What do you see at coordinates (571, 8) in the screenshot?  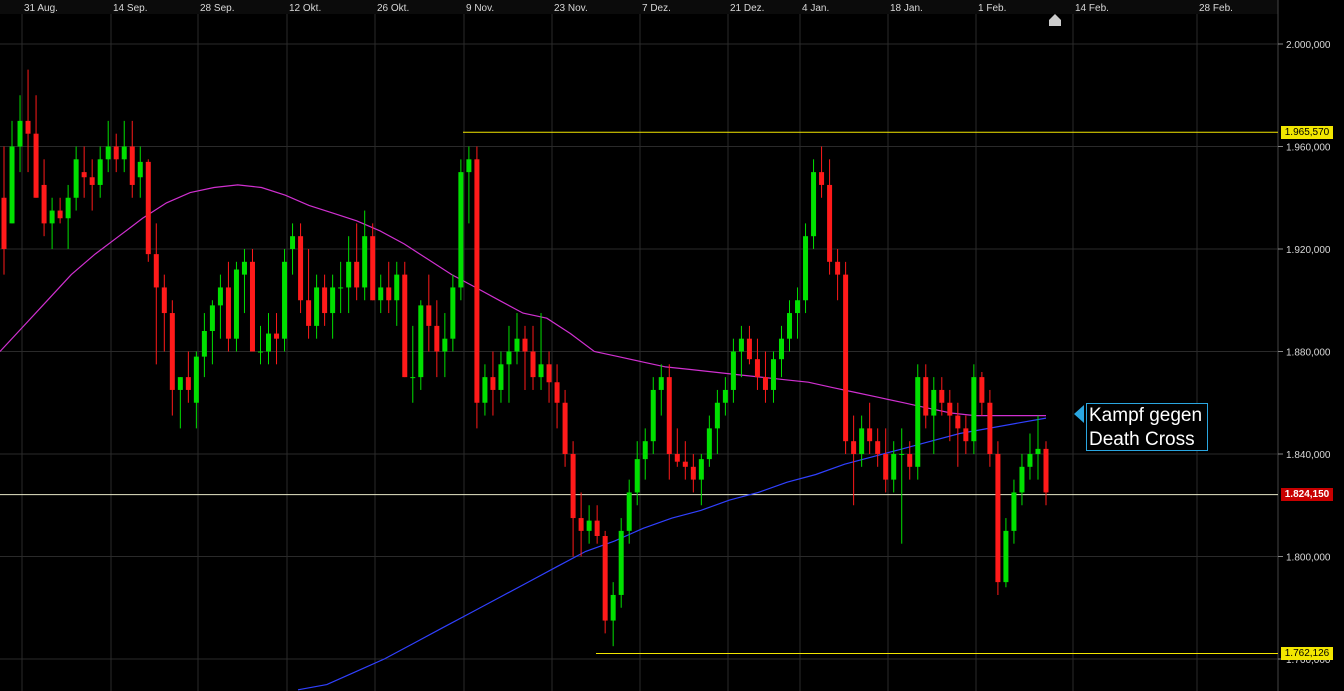 I see `x-tick-label: 23 Nov.` at bounding box center [571, 8].